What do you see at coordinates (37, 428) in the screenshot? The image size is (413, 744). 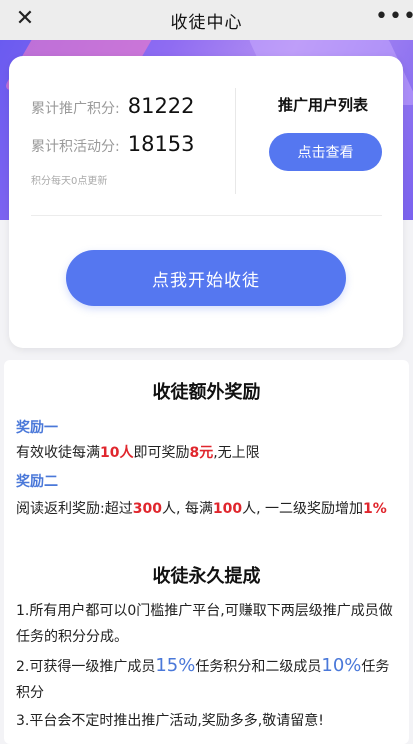 I see `reward-one-heading: 奖励一` at bounding box center [37, 428].